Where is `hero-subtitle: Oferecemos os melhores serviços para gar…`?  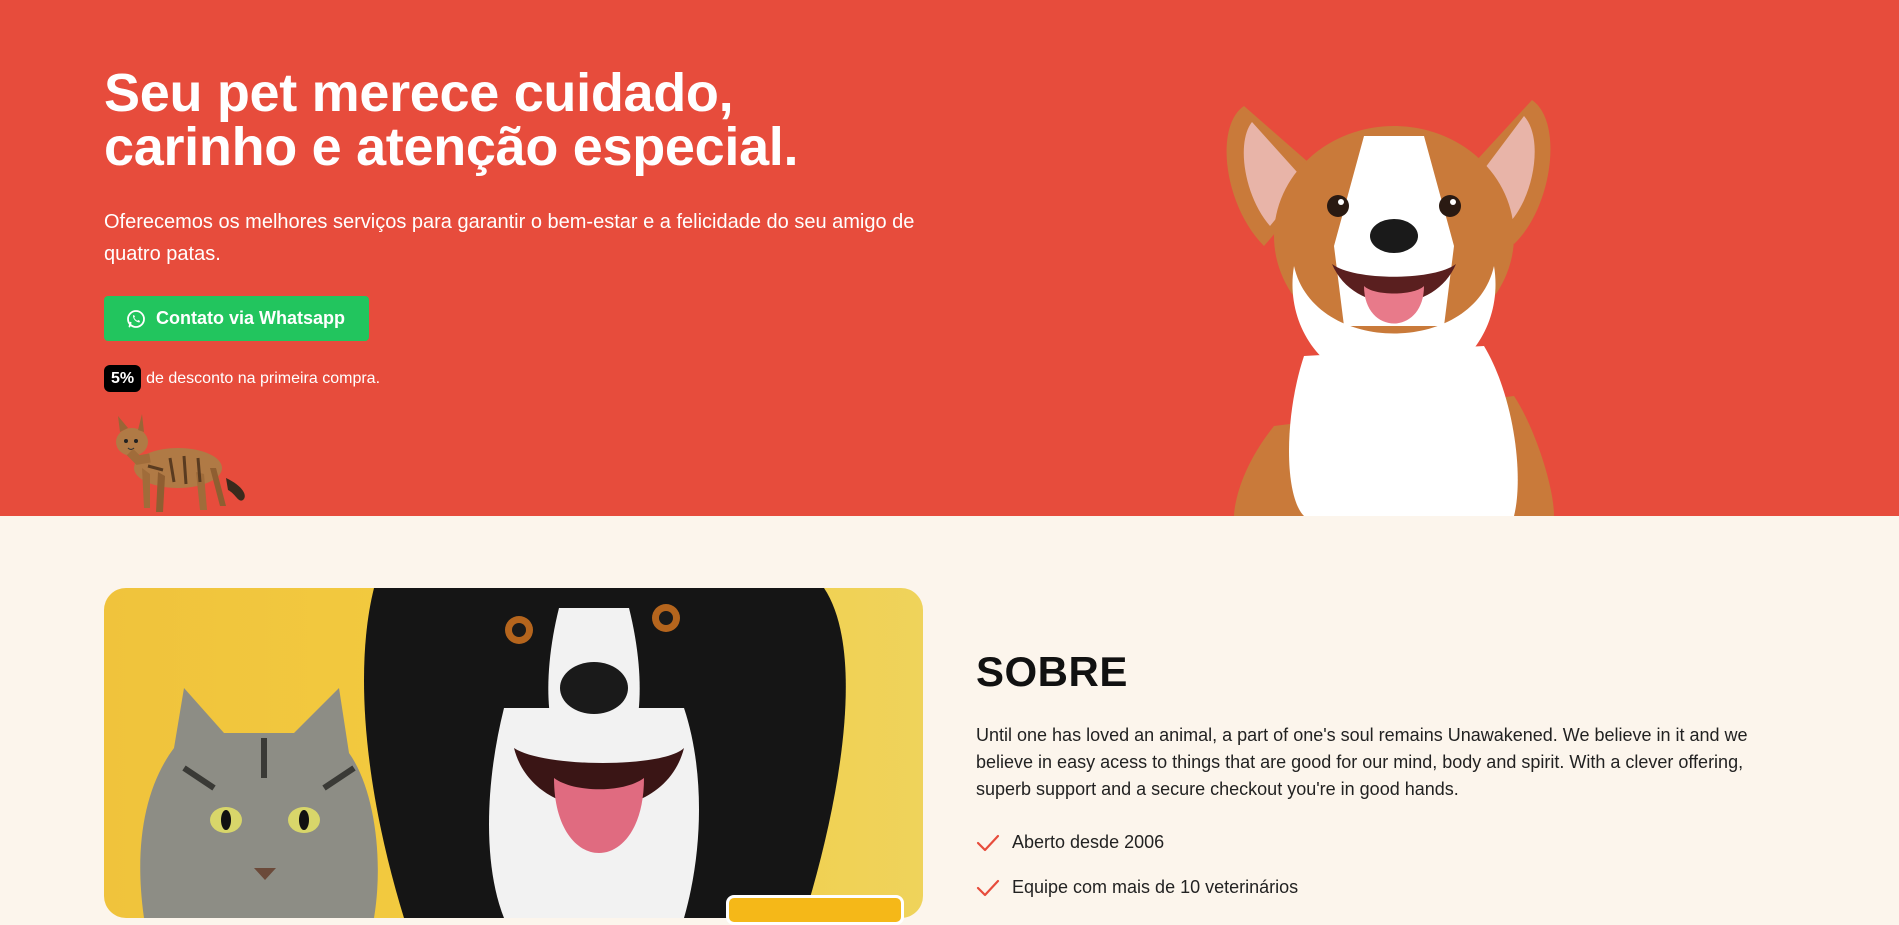 hero-subtitle: Oferecemos os melhores serviços para gar… is located at coordinates (509, 238).